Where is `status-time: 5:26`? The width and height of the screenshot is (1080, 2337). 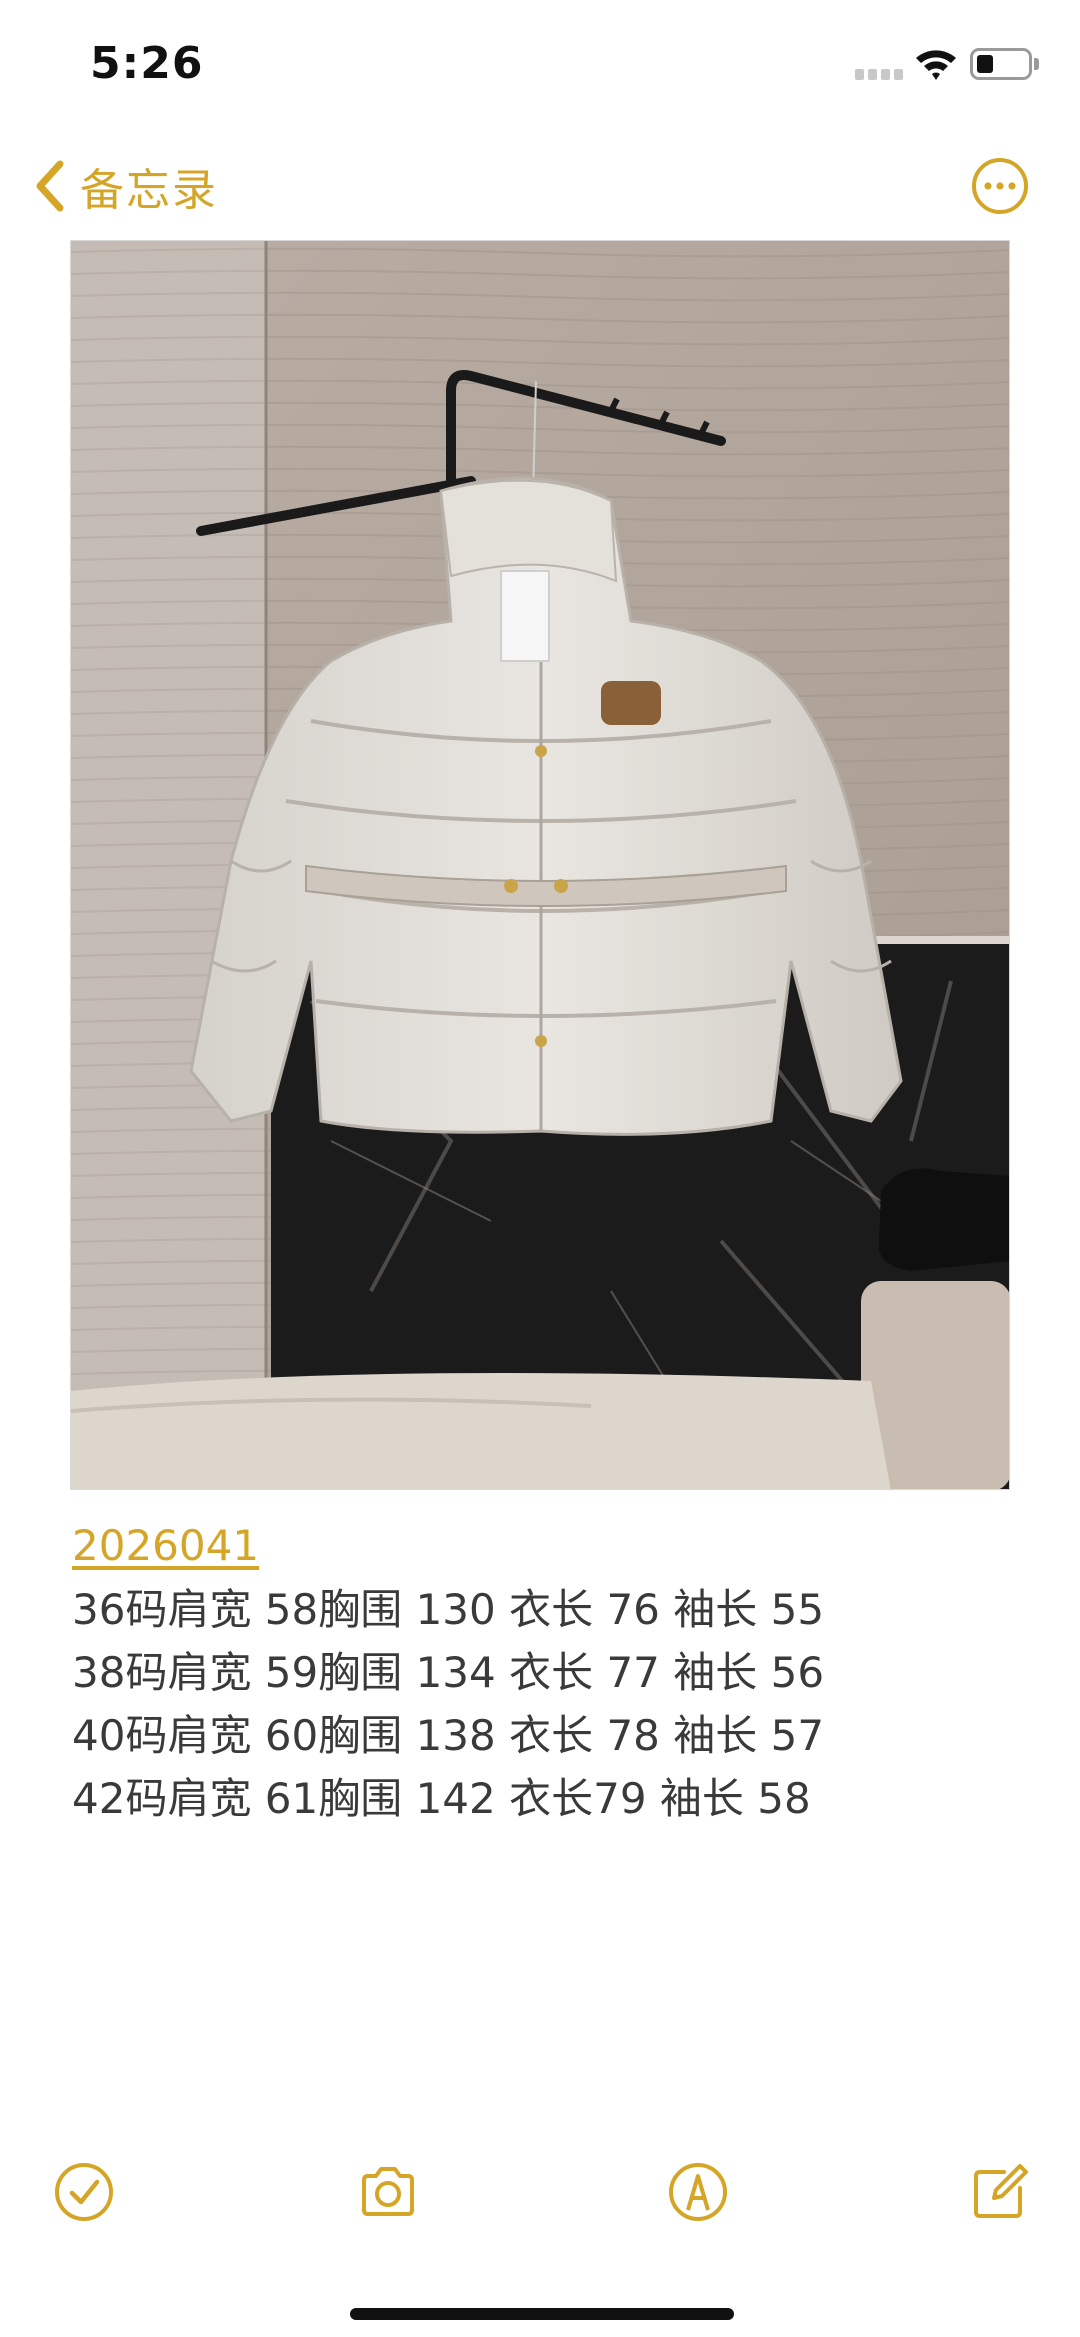 status-time: 5:26 is located at coordinates (147, 63).